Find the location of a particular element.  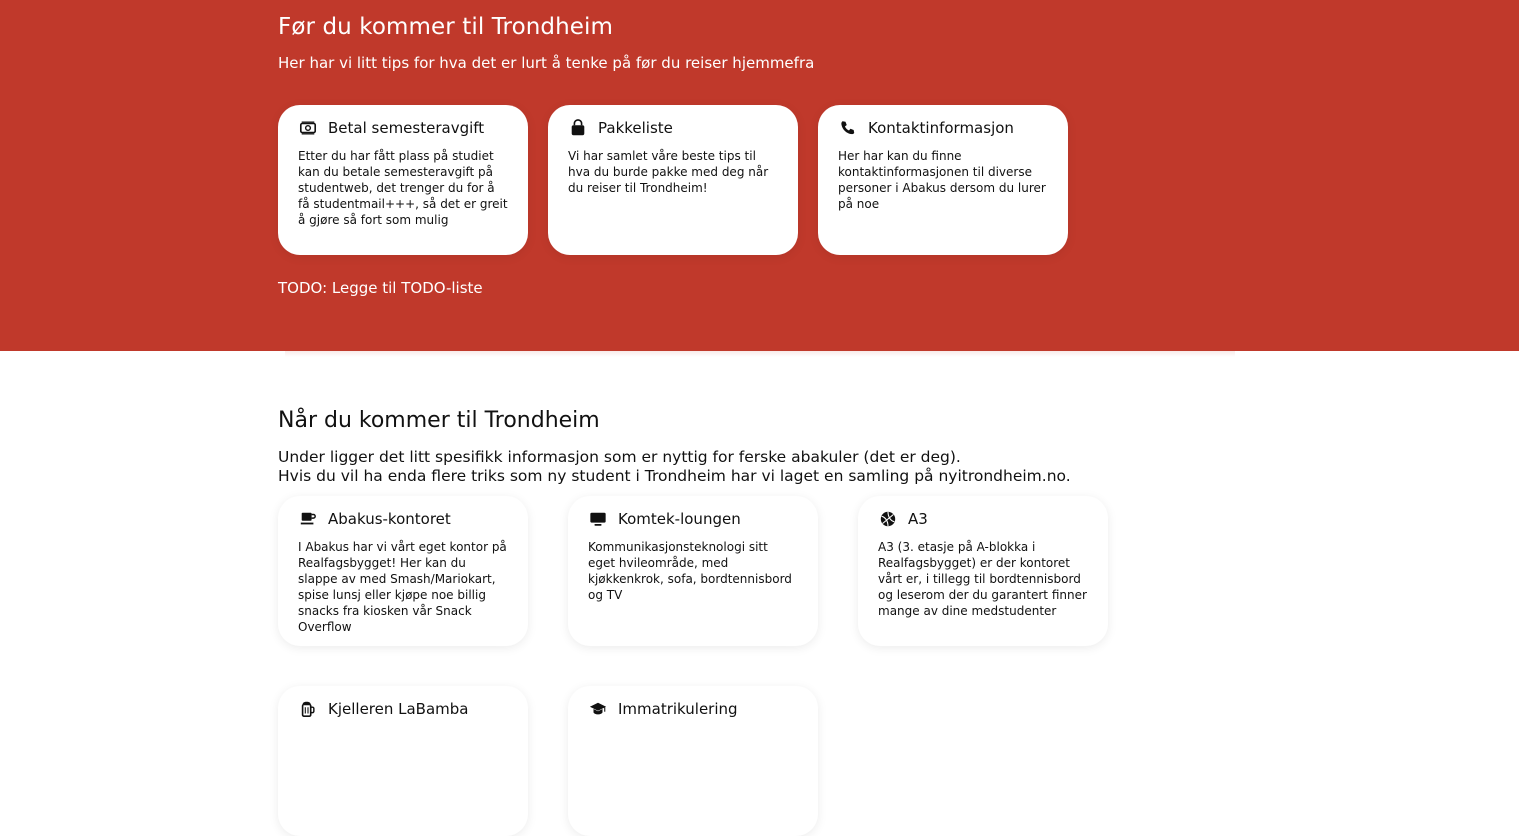

phone-icon is located at coordinates (848, 128).